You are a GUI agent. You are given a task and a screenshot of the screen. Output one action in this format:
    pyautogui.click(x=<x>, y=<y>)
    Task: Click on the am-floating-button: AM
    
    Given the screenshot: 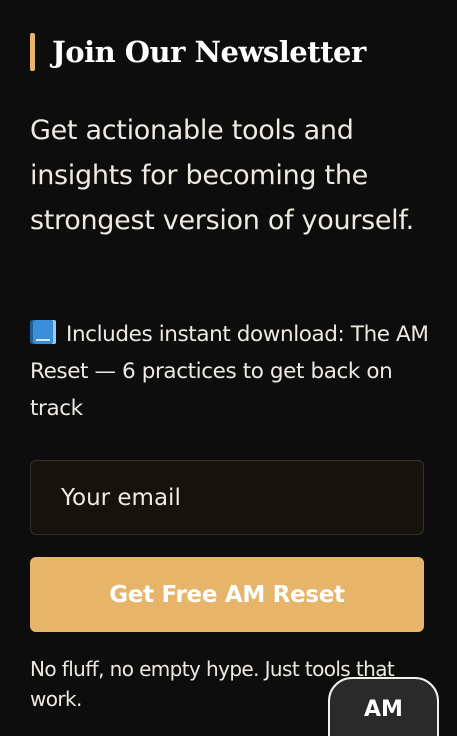 What is the action you would take?
    pyautogui.click(x=383, y=706)
    